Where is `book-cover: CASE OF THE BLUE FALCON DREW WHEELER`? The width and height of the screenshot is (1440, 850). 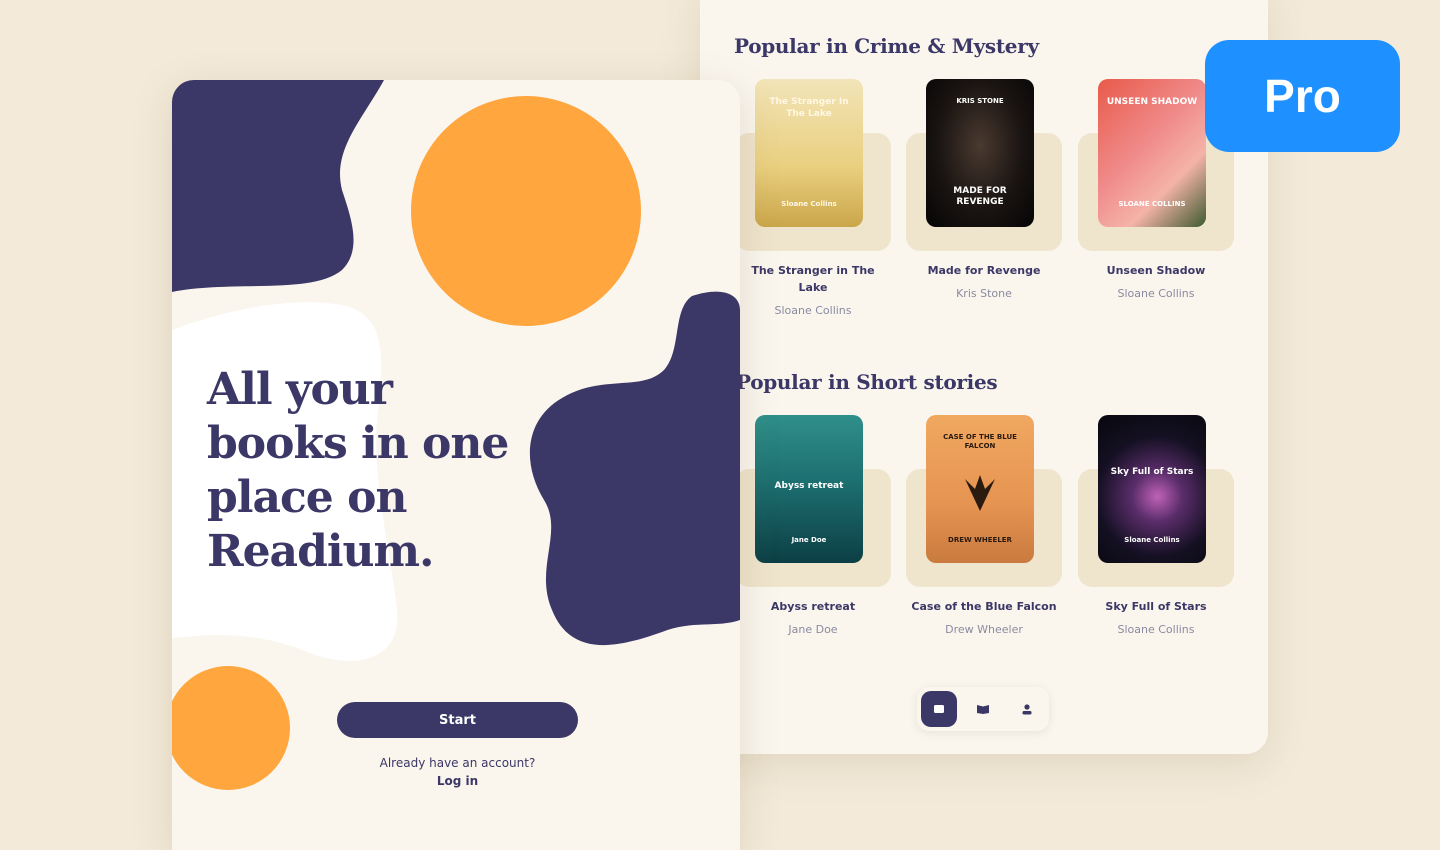 book-cover: CASE OF THE BLUE FALCON DREW WHEELER is located at coordinates (980, 489).